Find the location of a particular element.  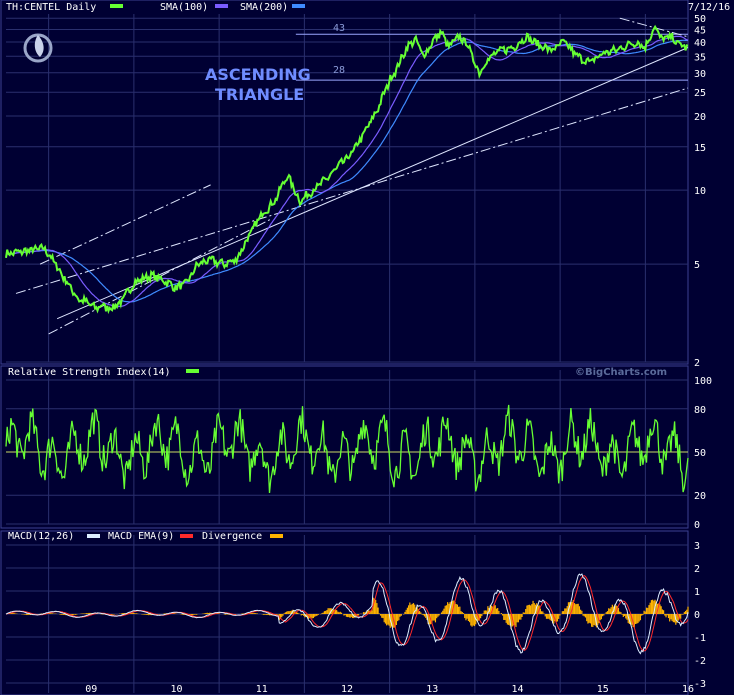

support-level-label: 28 is located at coordinates (339, 70).